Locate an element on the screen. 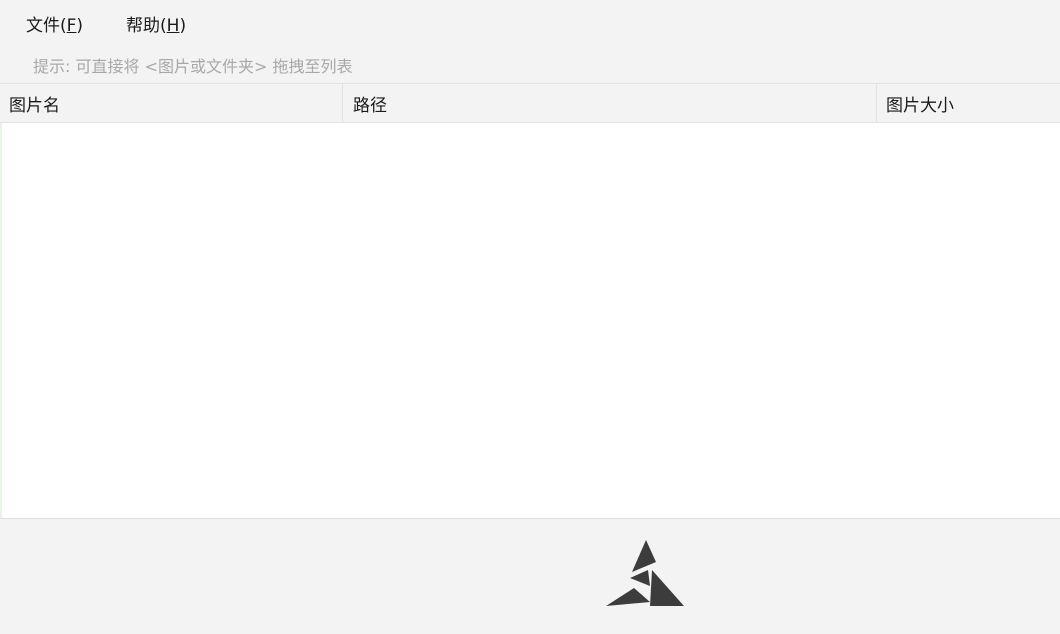  list-header: 图片名 路径 图片大小 is located at coordinates (530, 103).